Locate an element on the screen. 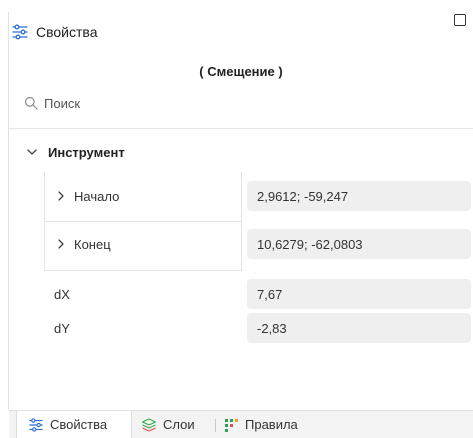 This screenshot has width=473, height=438. tab-rules: Правила is located at coordinates (273, 424).